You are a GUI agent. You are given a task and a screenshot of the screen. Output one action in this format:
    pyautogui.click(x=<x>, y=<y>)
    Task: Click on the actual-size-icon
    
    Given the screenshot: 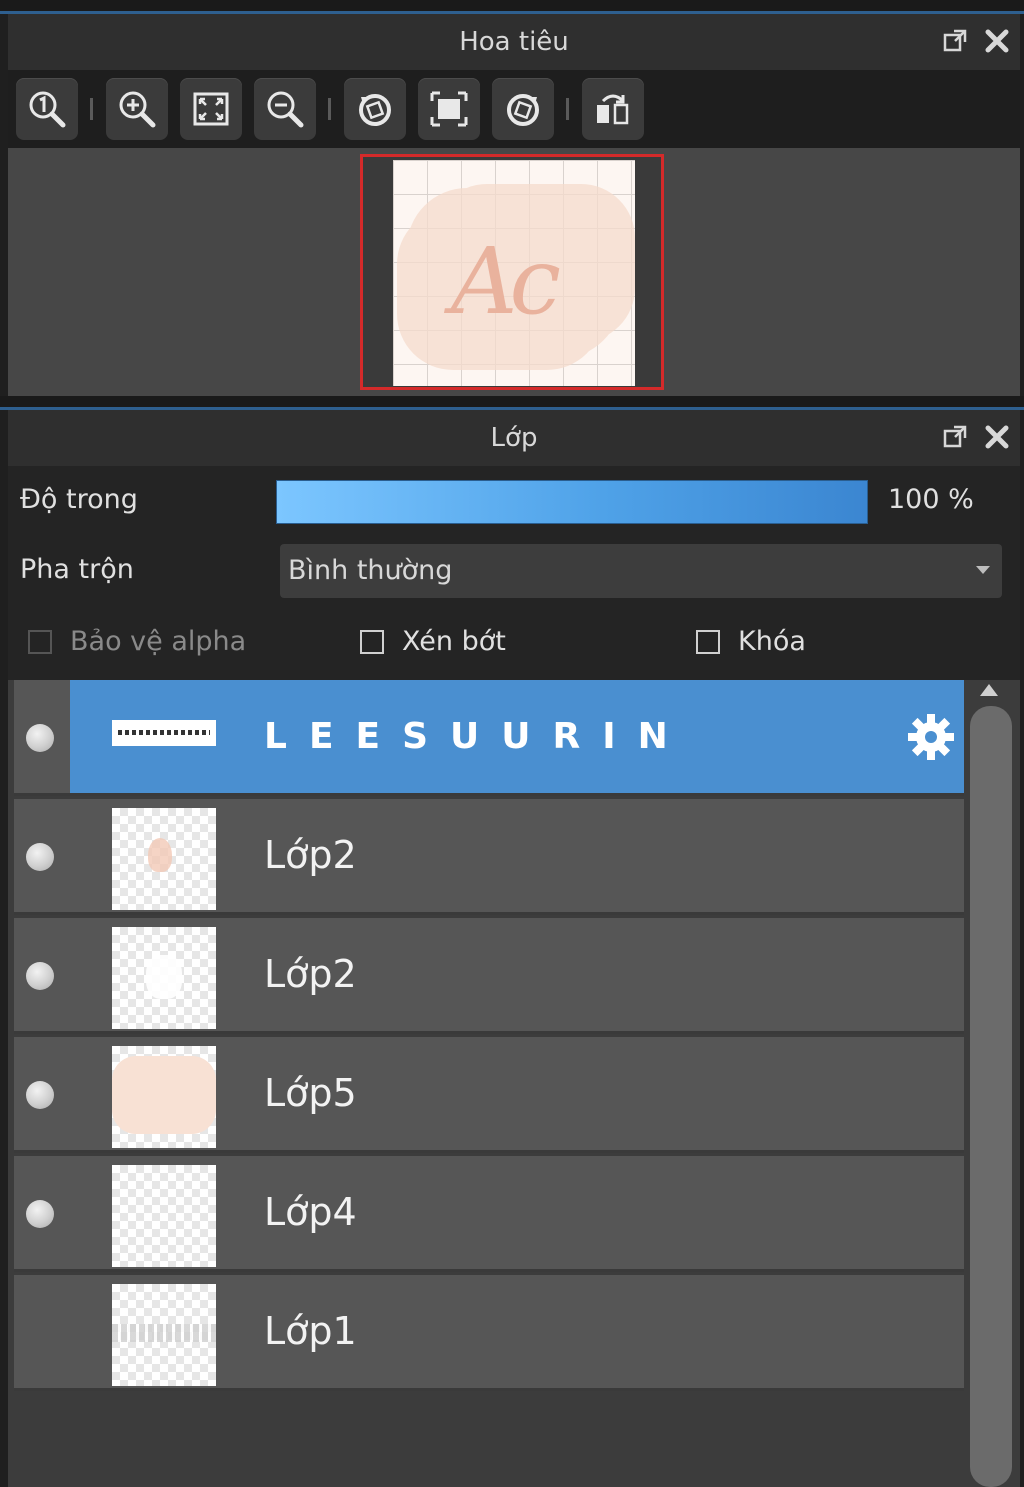 What is the action you would take?
    pyautogui.click(x=47, y=109)
    